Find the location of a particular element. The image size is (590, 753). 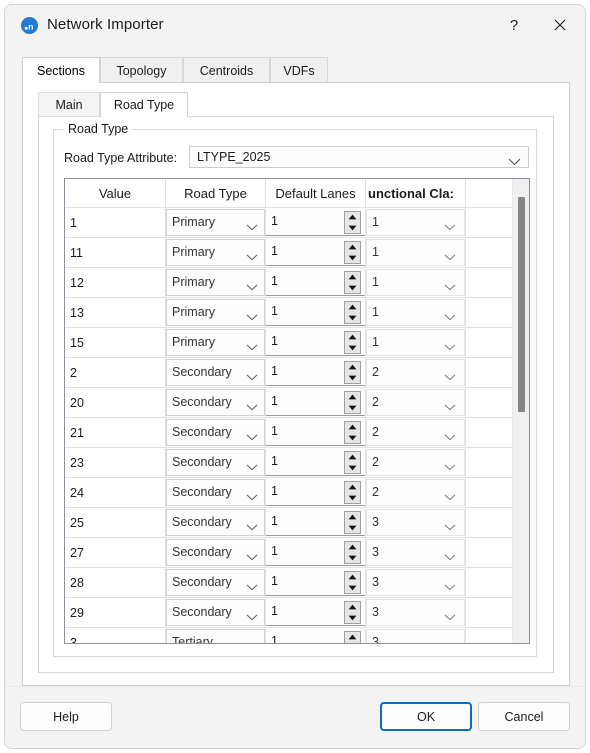

table-row: 29 Secondary 1 3 is located at coordinates (297, 613).